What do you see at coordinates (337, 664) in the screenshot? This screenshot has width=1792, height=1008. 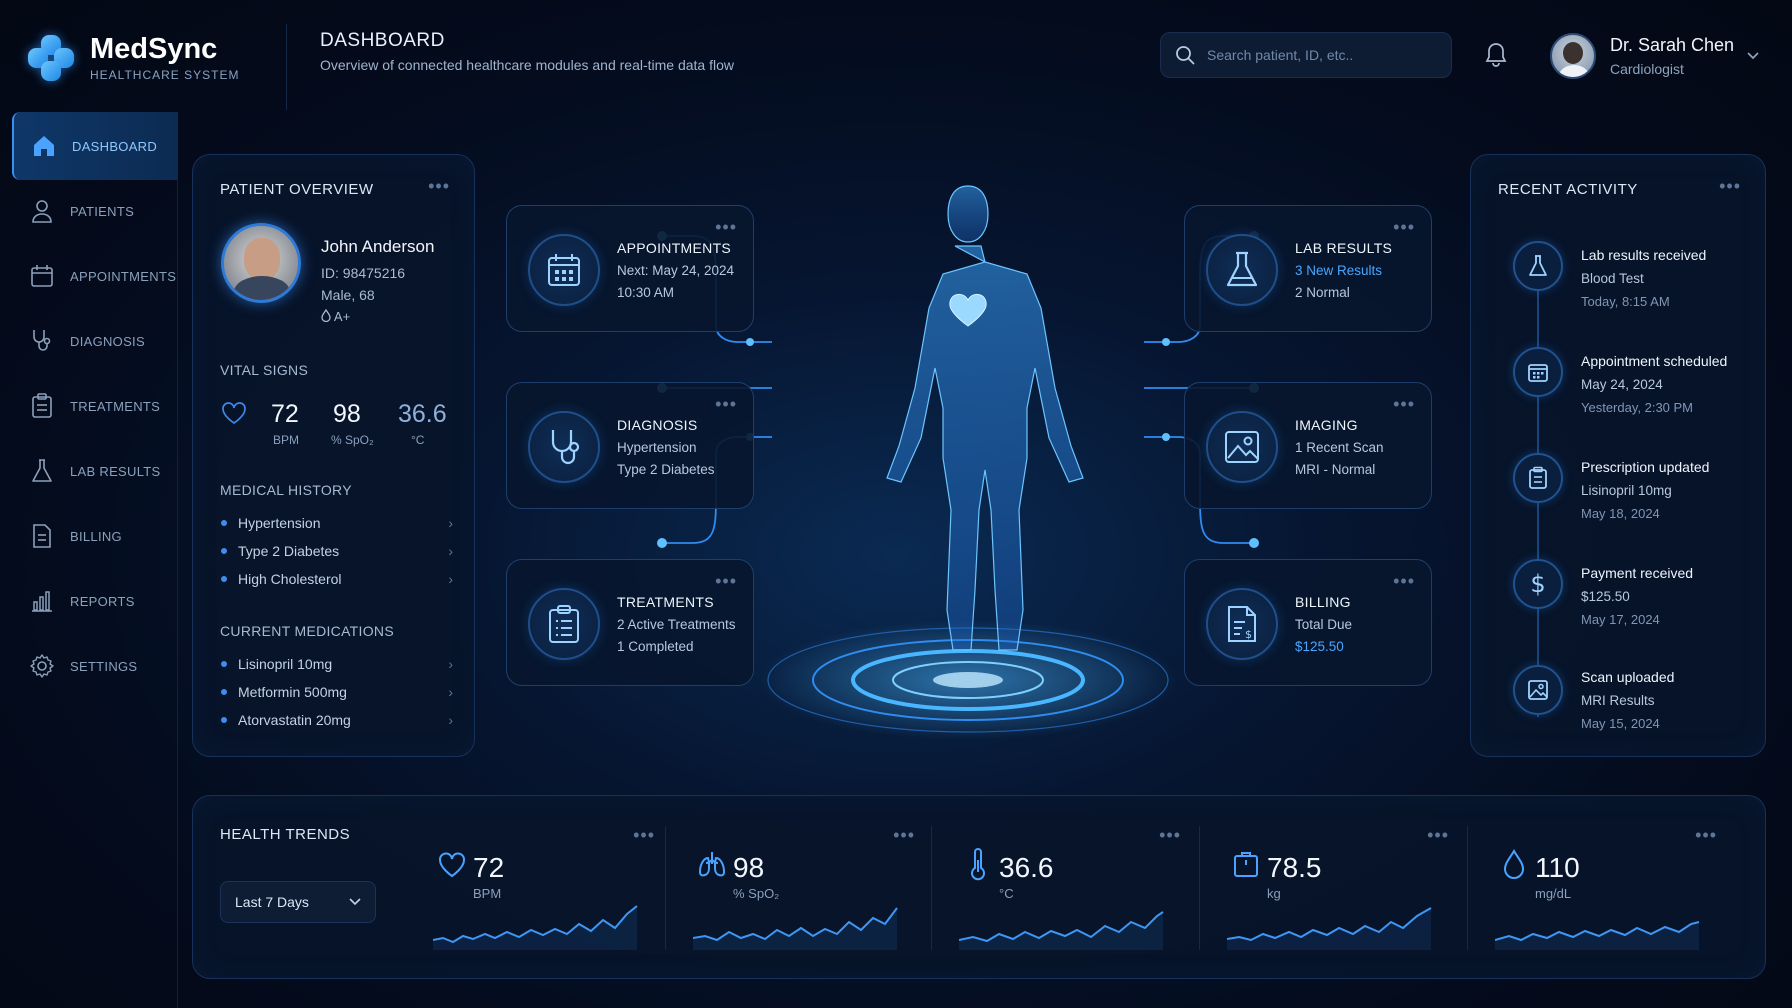 I see `medication-item: Lisinopril 10mg ›` at bounding box center [337, 664].